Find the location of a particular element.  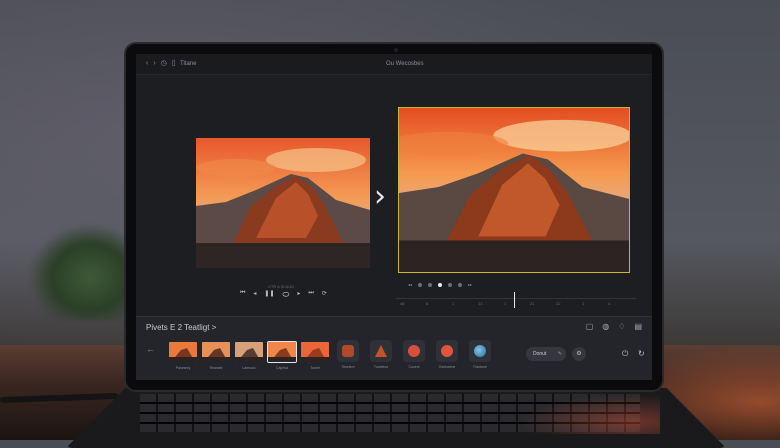

webcam is located at coordinates (396, 50).